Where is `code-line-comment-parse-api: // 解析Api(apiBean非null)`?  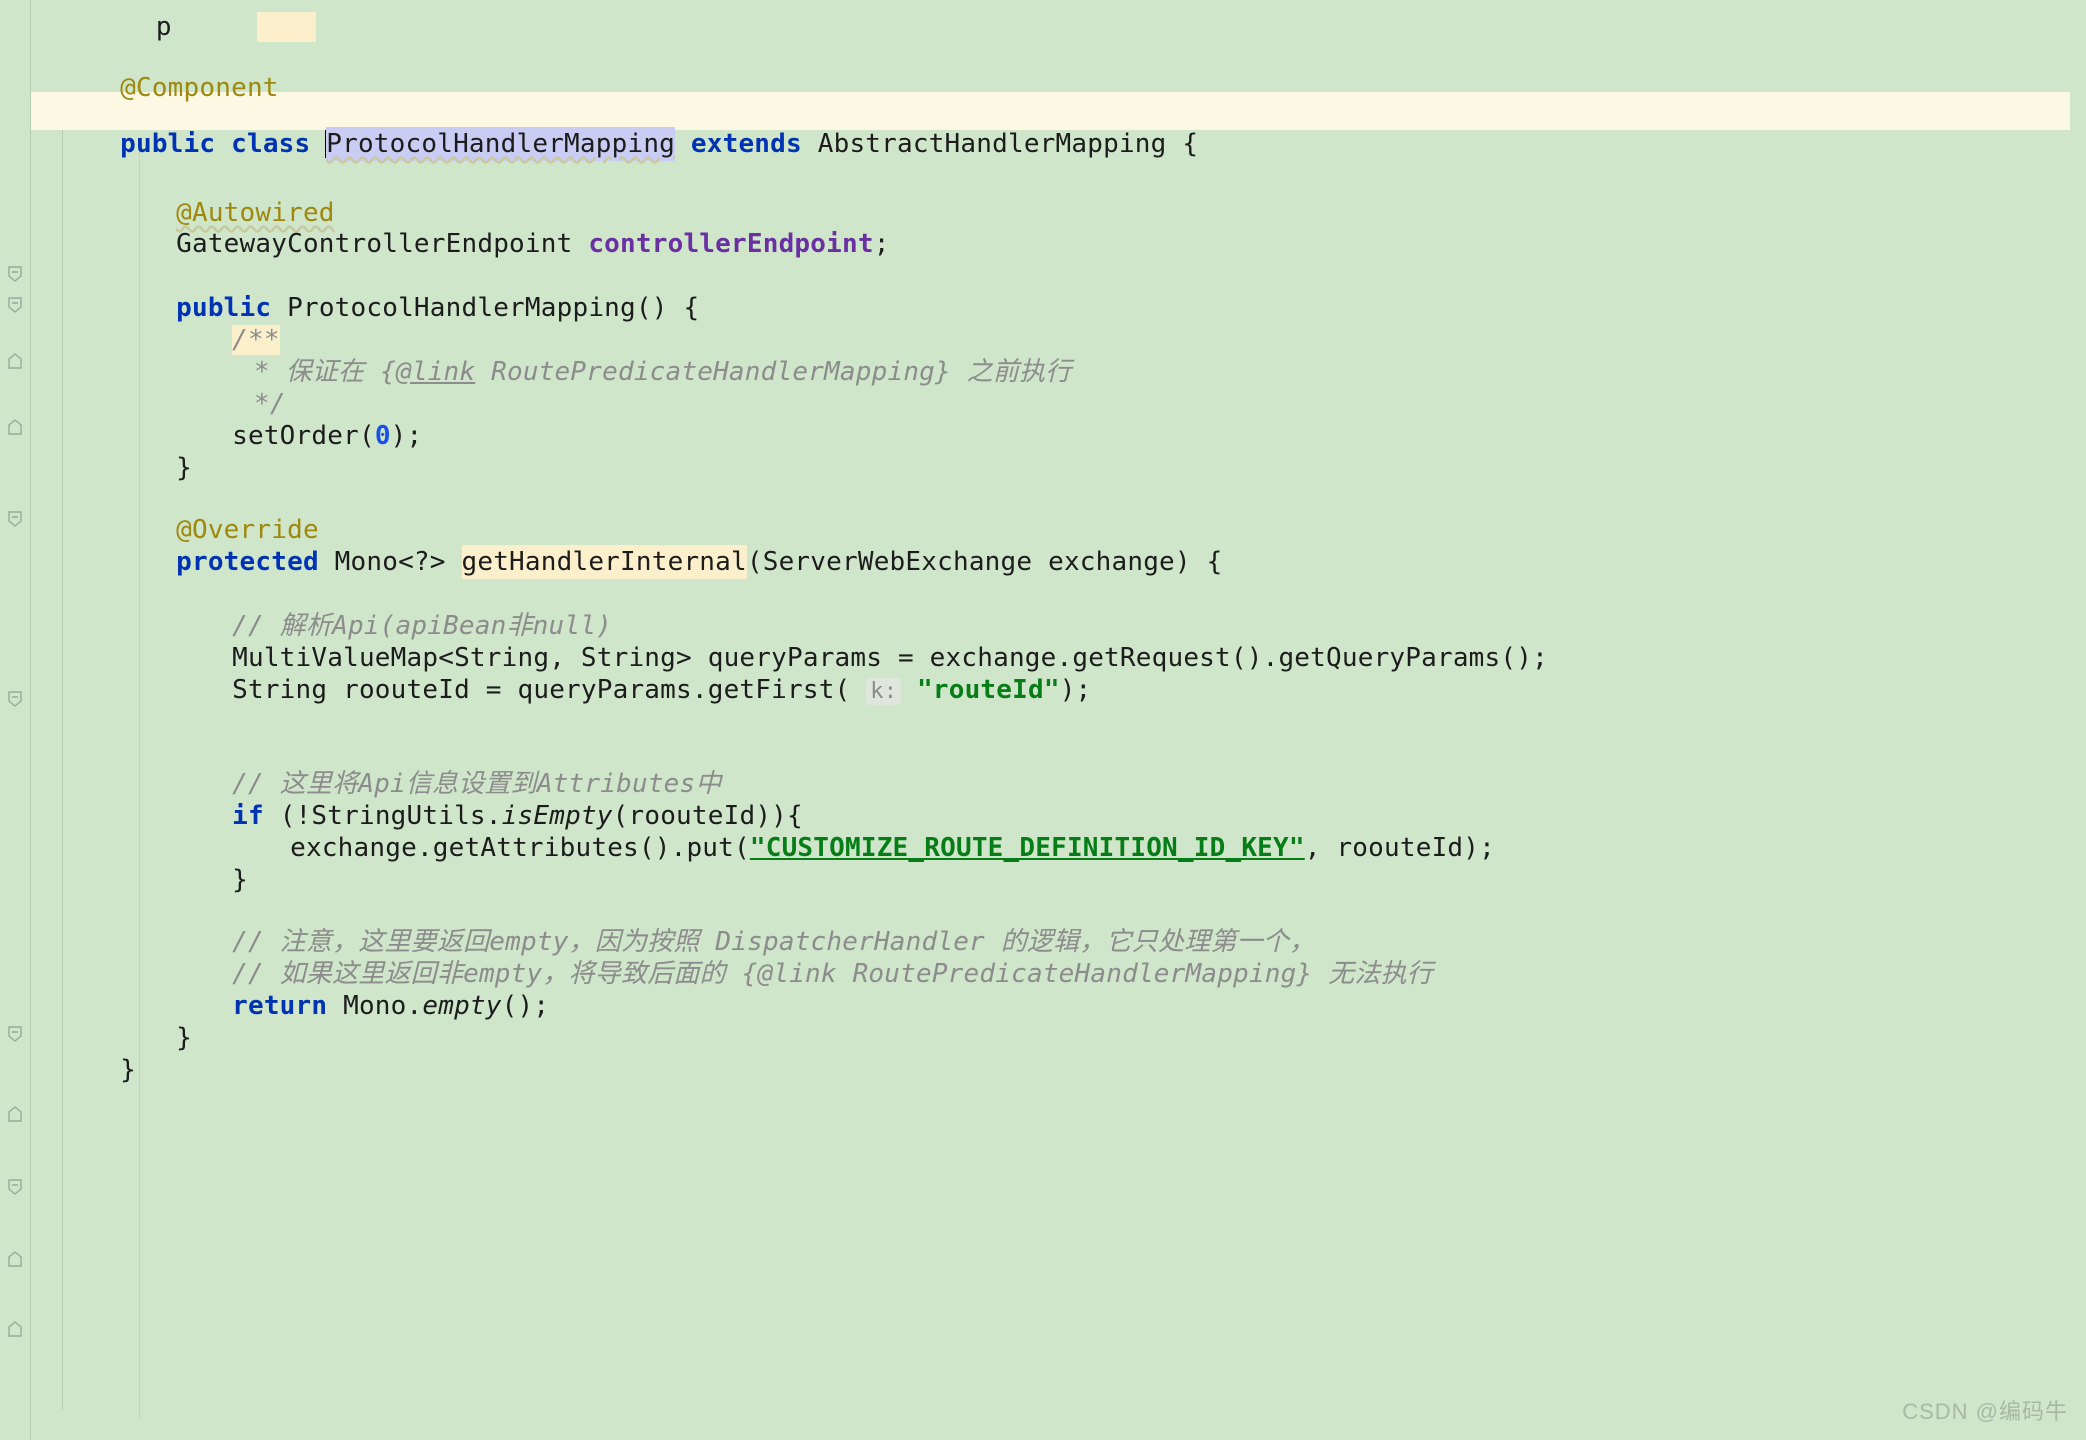
code-line-comment-parse-api: // 解析Api(apiBean非null) is located at coordinates (374, 609).